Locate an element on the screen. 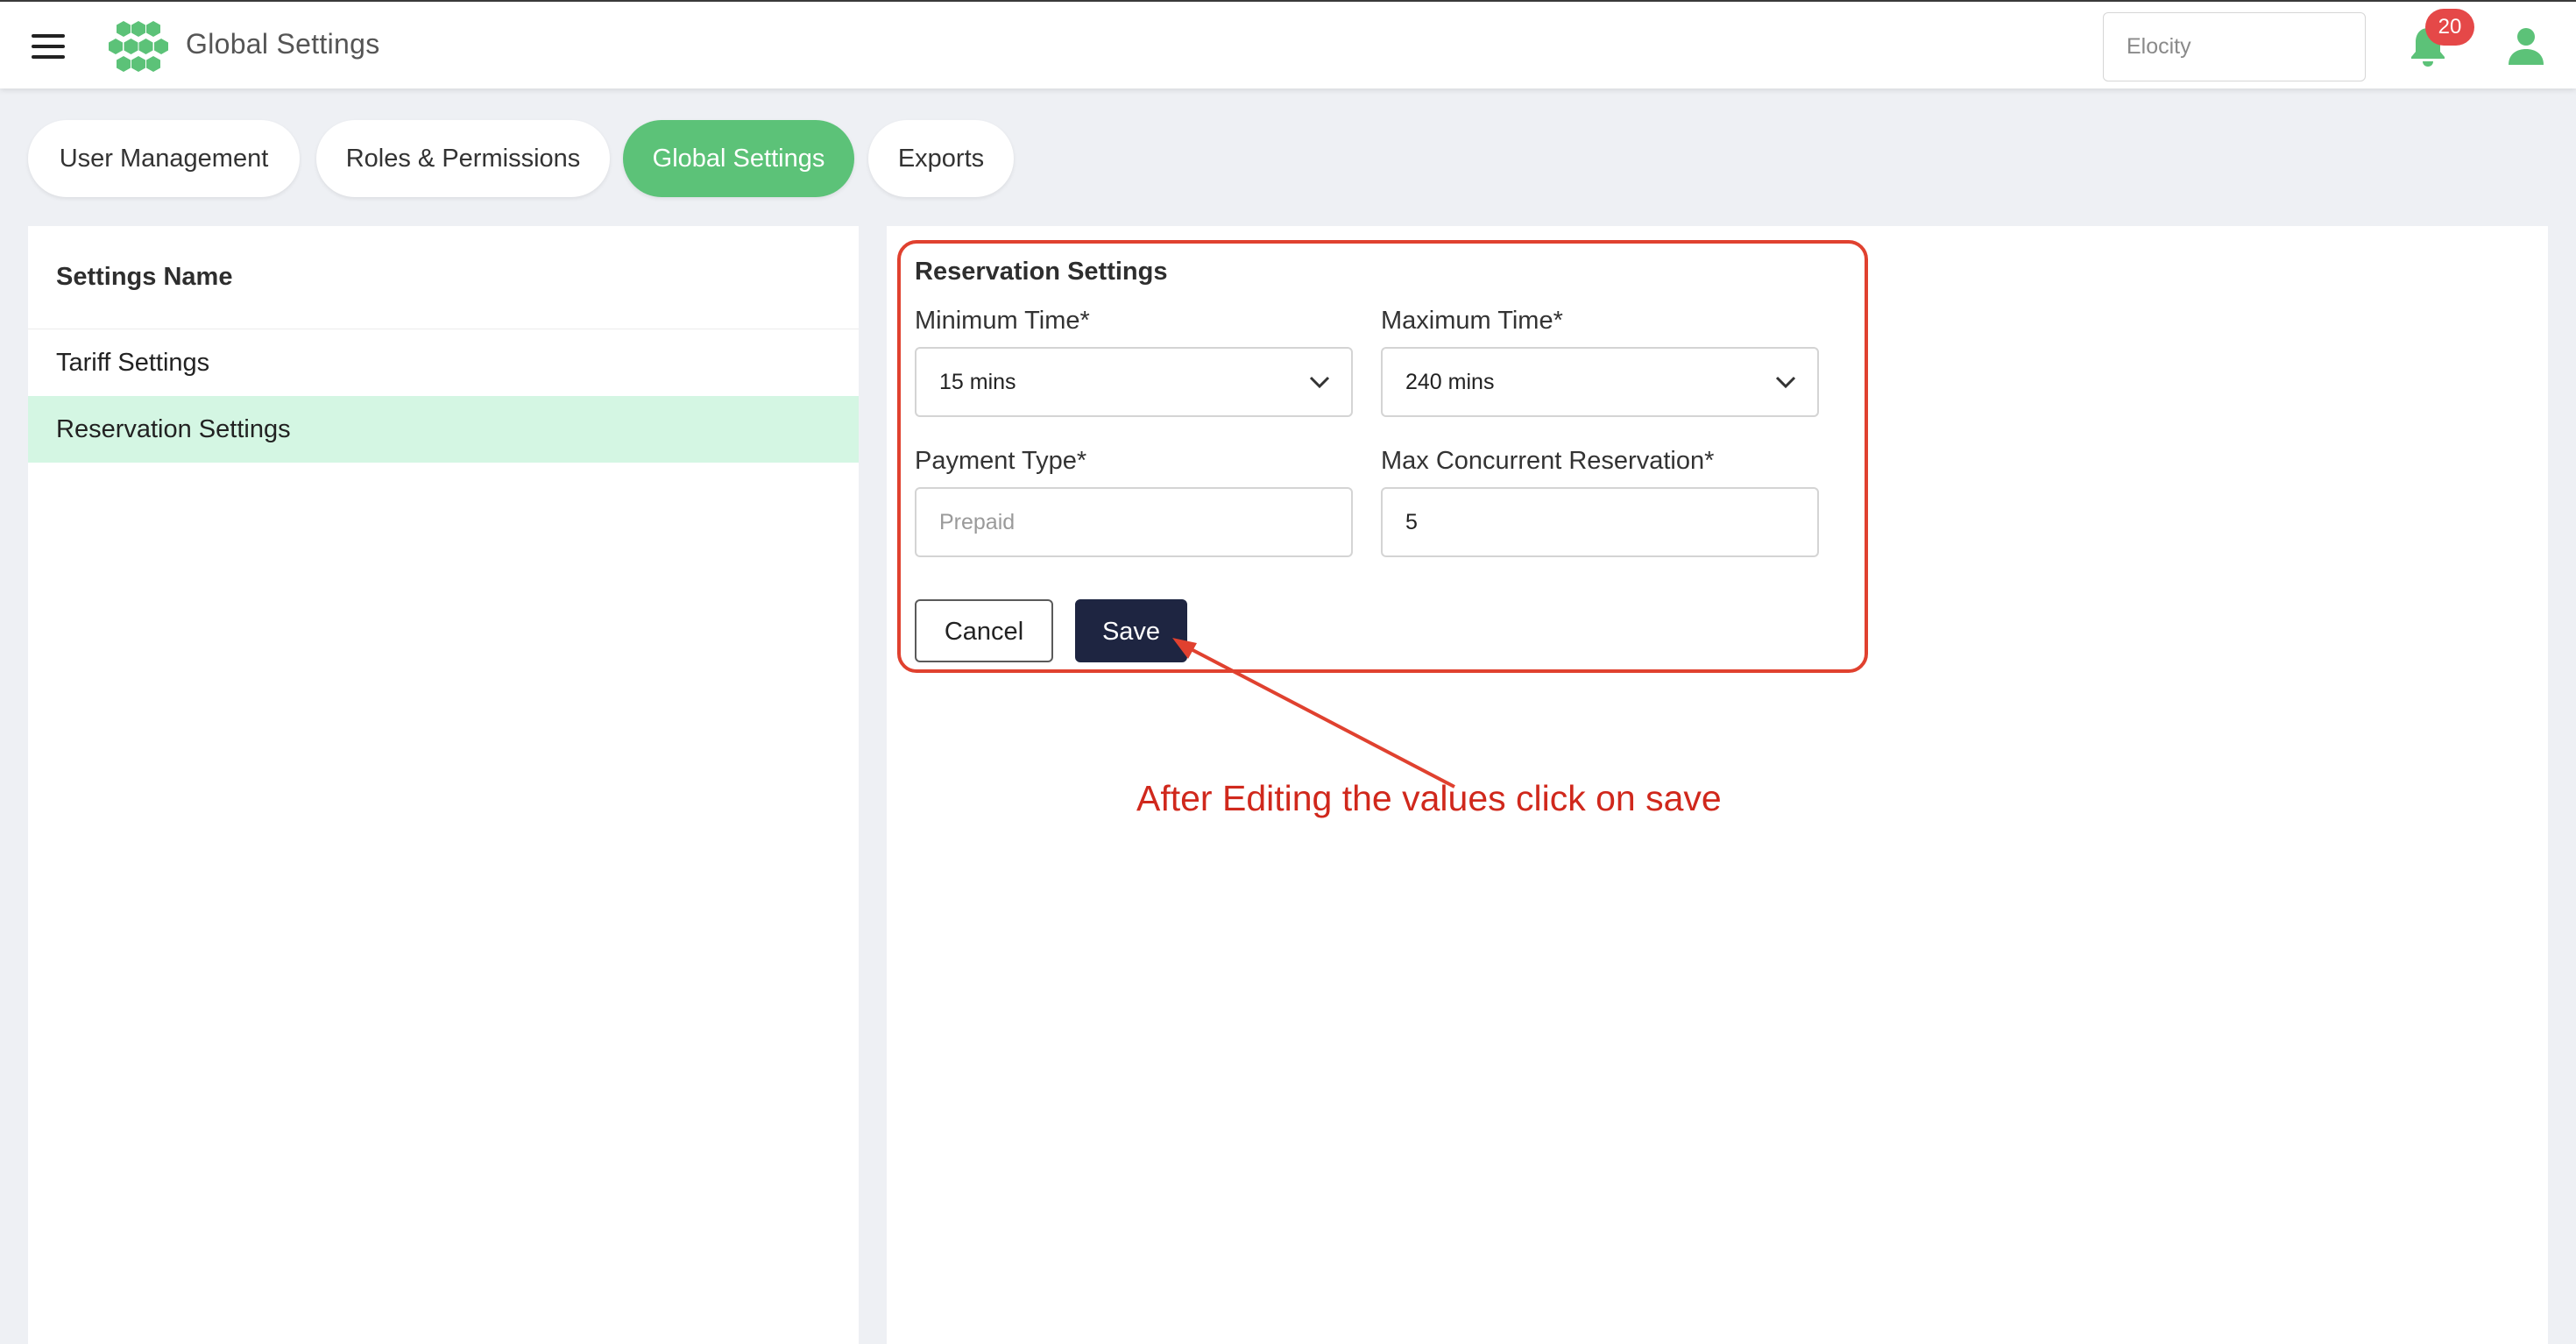 This screenshot has width=2576, height=1344. hamburger-menu-icon is located at coordinates (48, 46).